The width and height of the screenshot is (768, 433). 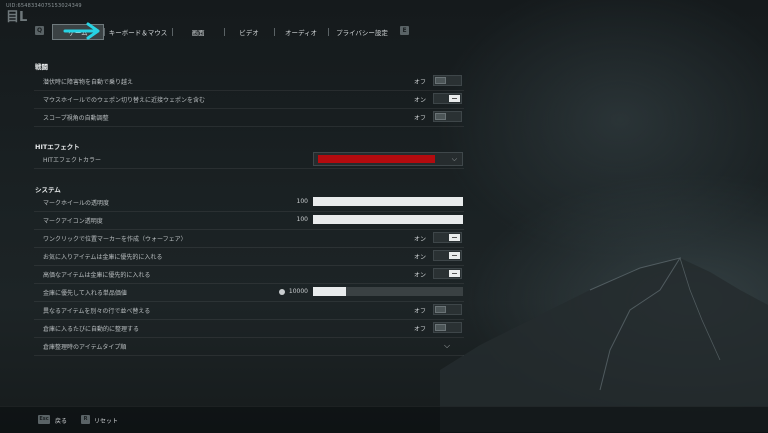 What do you see at coordinates (91, 329) in the screenshot?
I see `setting-label: 倉庫に入るたびに自動的に整理する` at bounding box center [91, 329].